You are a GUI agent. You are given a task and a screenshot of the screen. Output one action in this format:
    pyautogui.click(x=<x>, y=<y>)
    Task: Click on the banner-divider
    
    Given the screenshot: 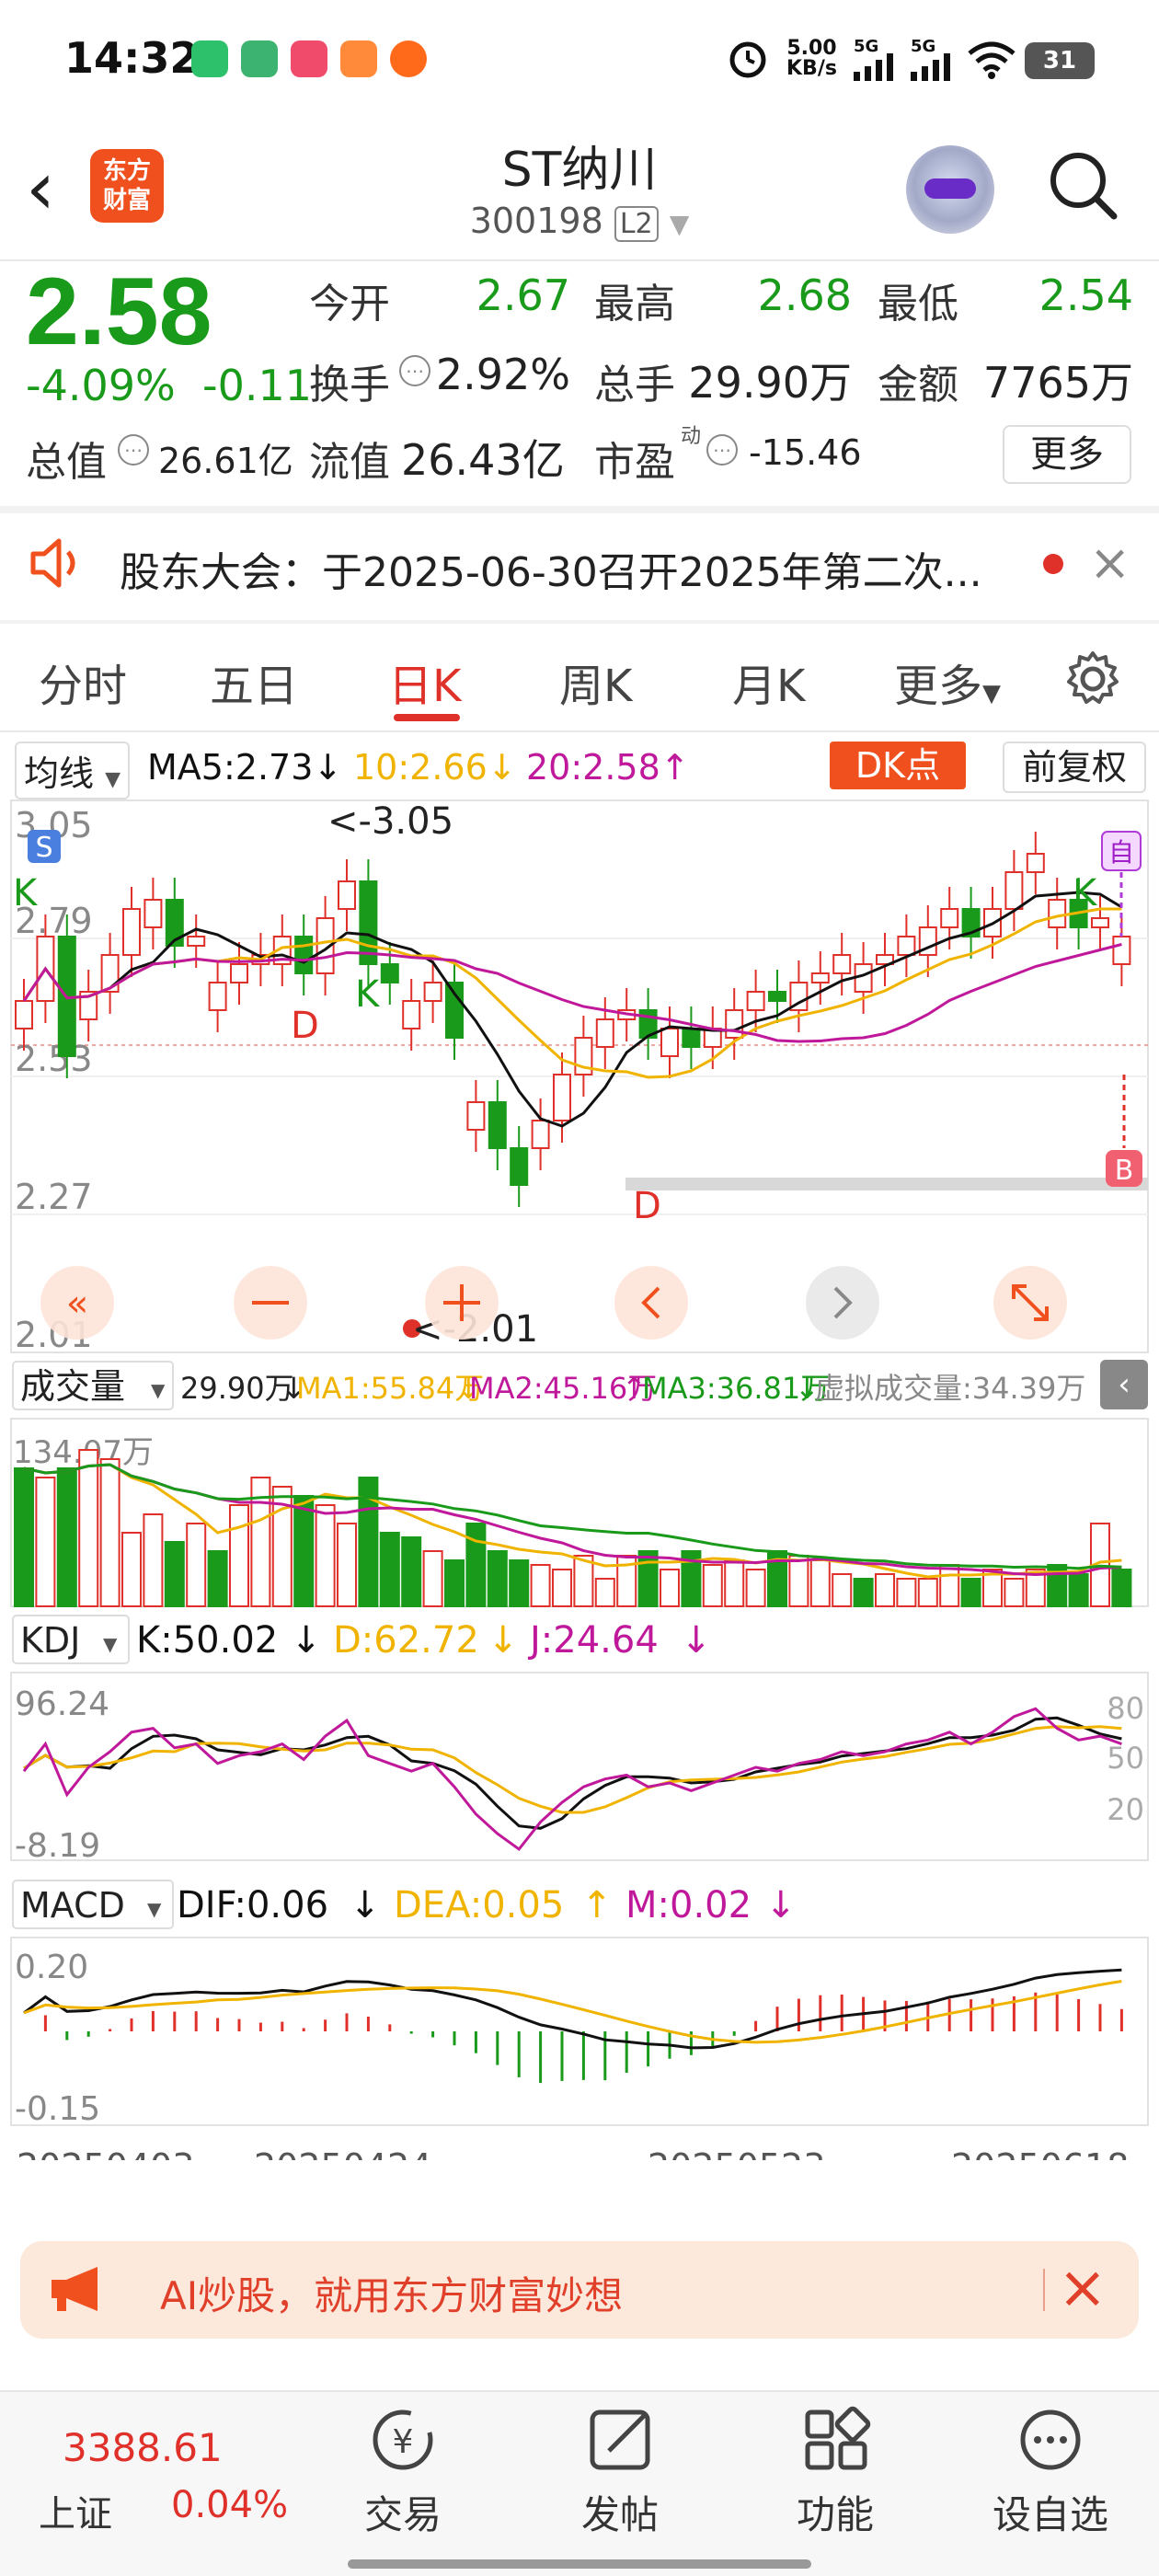 What is the action you would take?
    pyautogui.click(x=1044, y=2290)
    